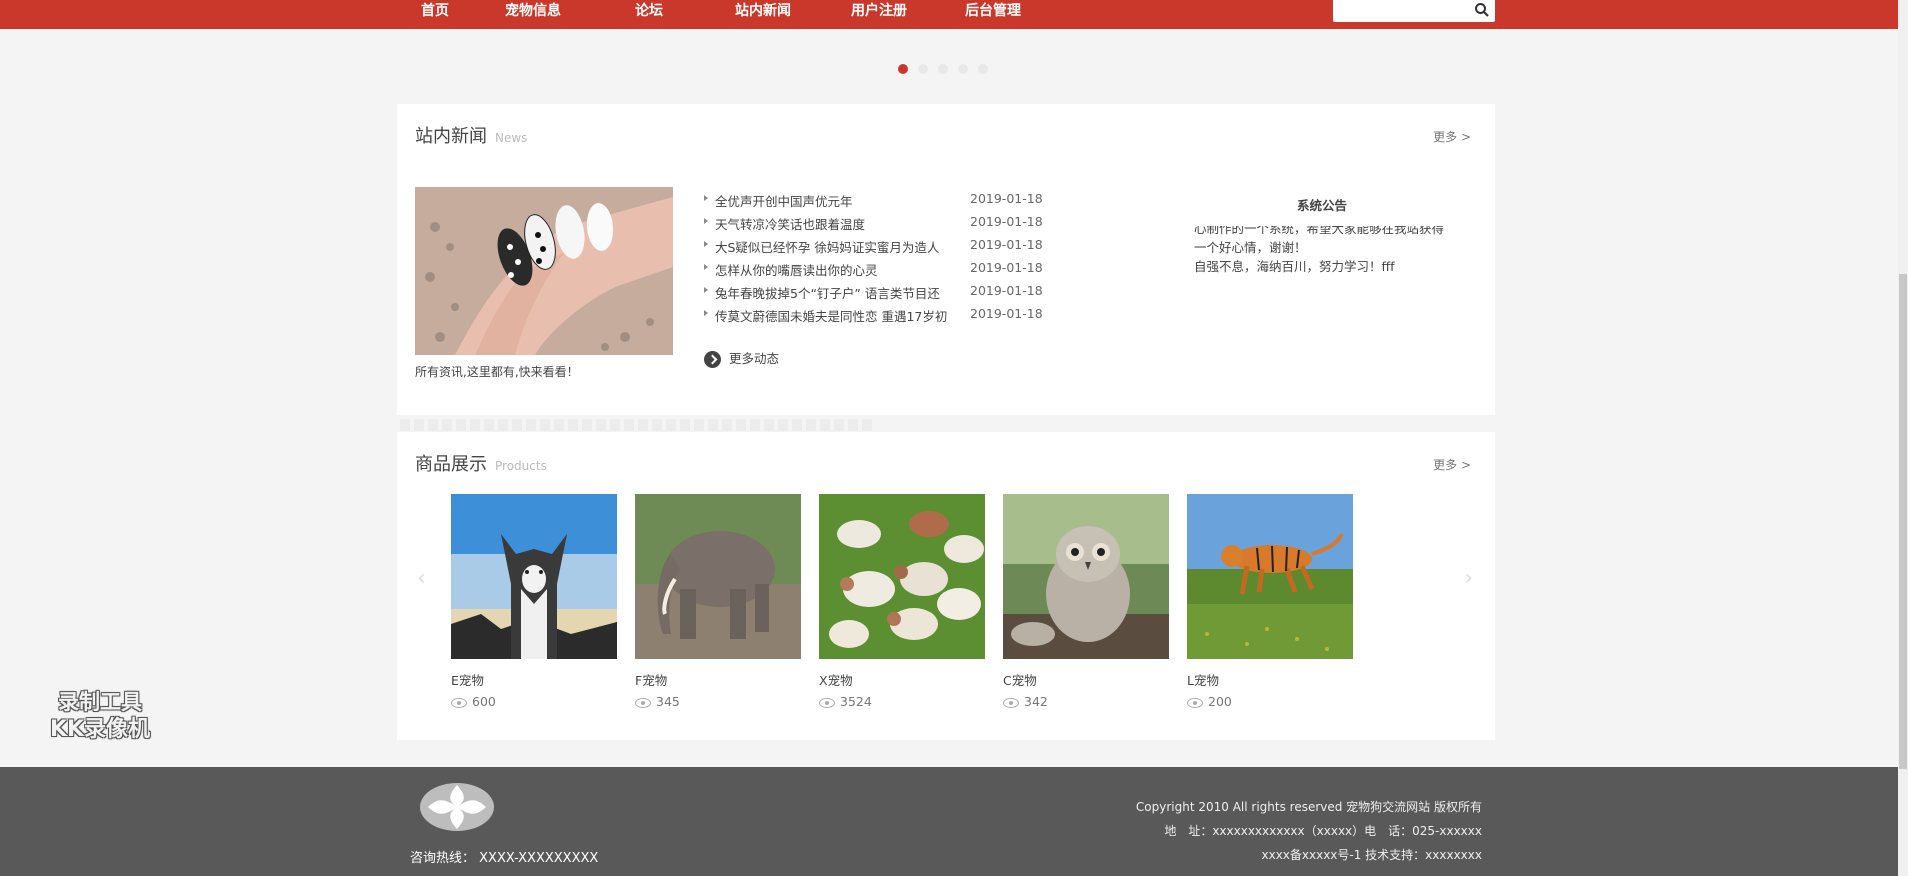 This screenshot has height=876, width=1908. I want to click on news-item-title: 兔年春晚拔掉5个“钉子户” 语言类节目还, so click(840, 292).